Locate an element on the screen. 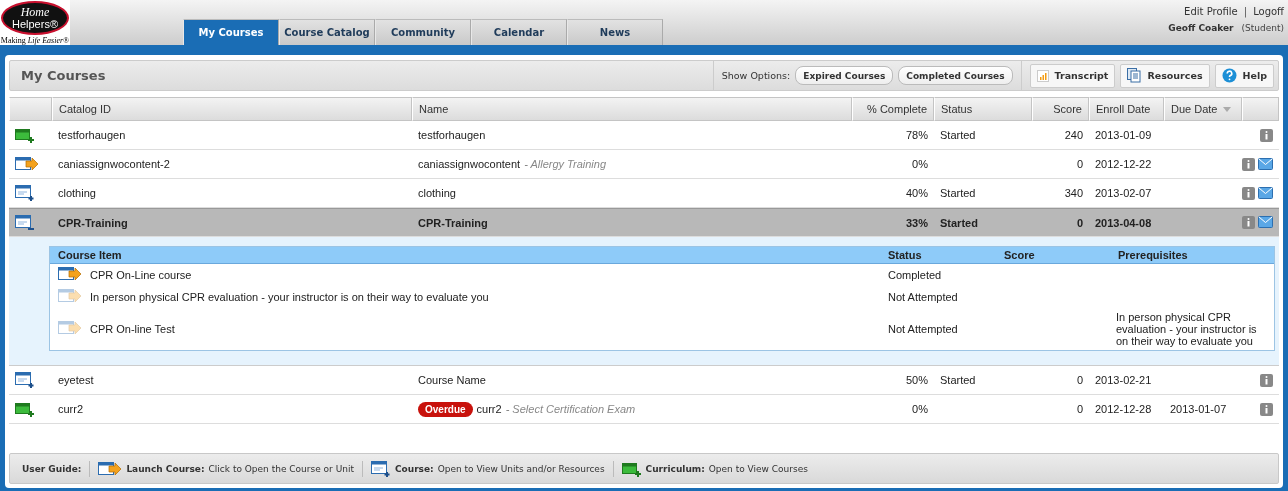 The image size is (1288, 491). toolbar-button: Resources is located at coordinates (1165, 75).